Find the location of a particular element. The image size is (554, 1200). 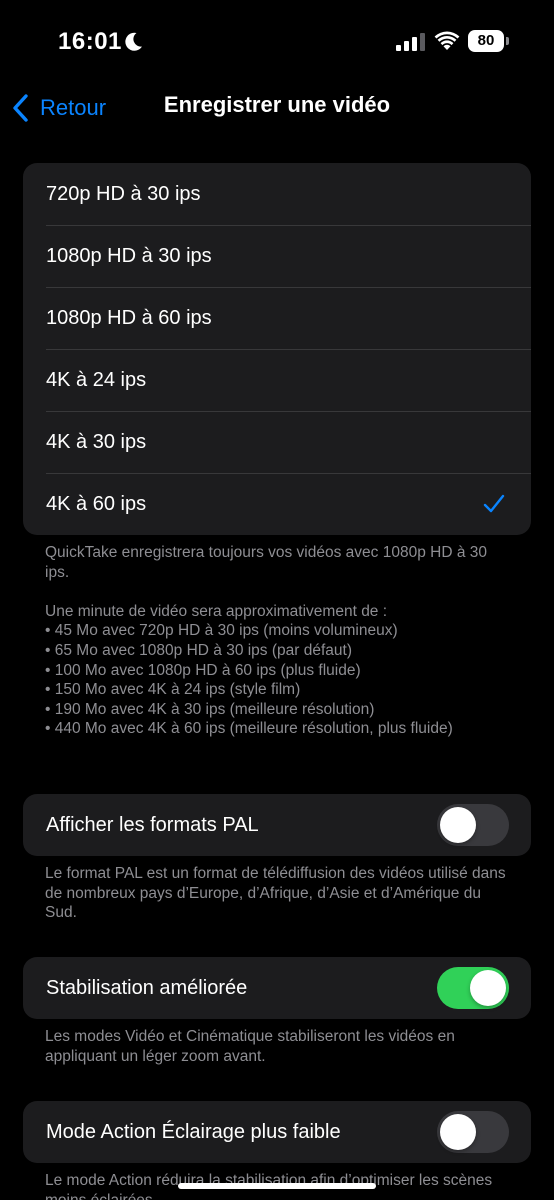

status-time: 16:01 is located at coordinates (90, 41).